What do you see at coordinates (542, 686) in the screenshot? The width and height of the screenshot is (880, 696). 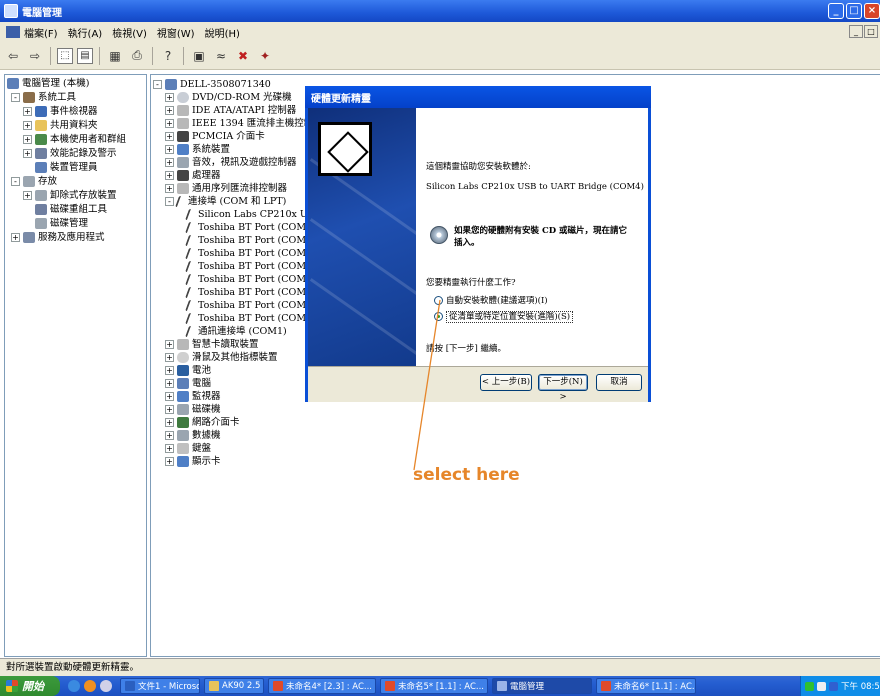 I see `task-computer-management: 電腦管理` at bounding box center [542, 686].